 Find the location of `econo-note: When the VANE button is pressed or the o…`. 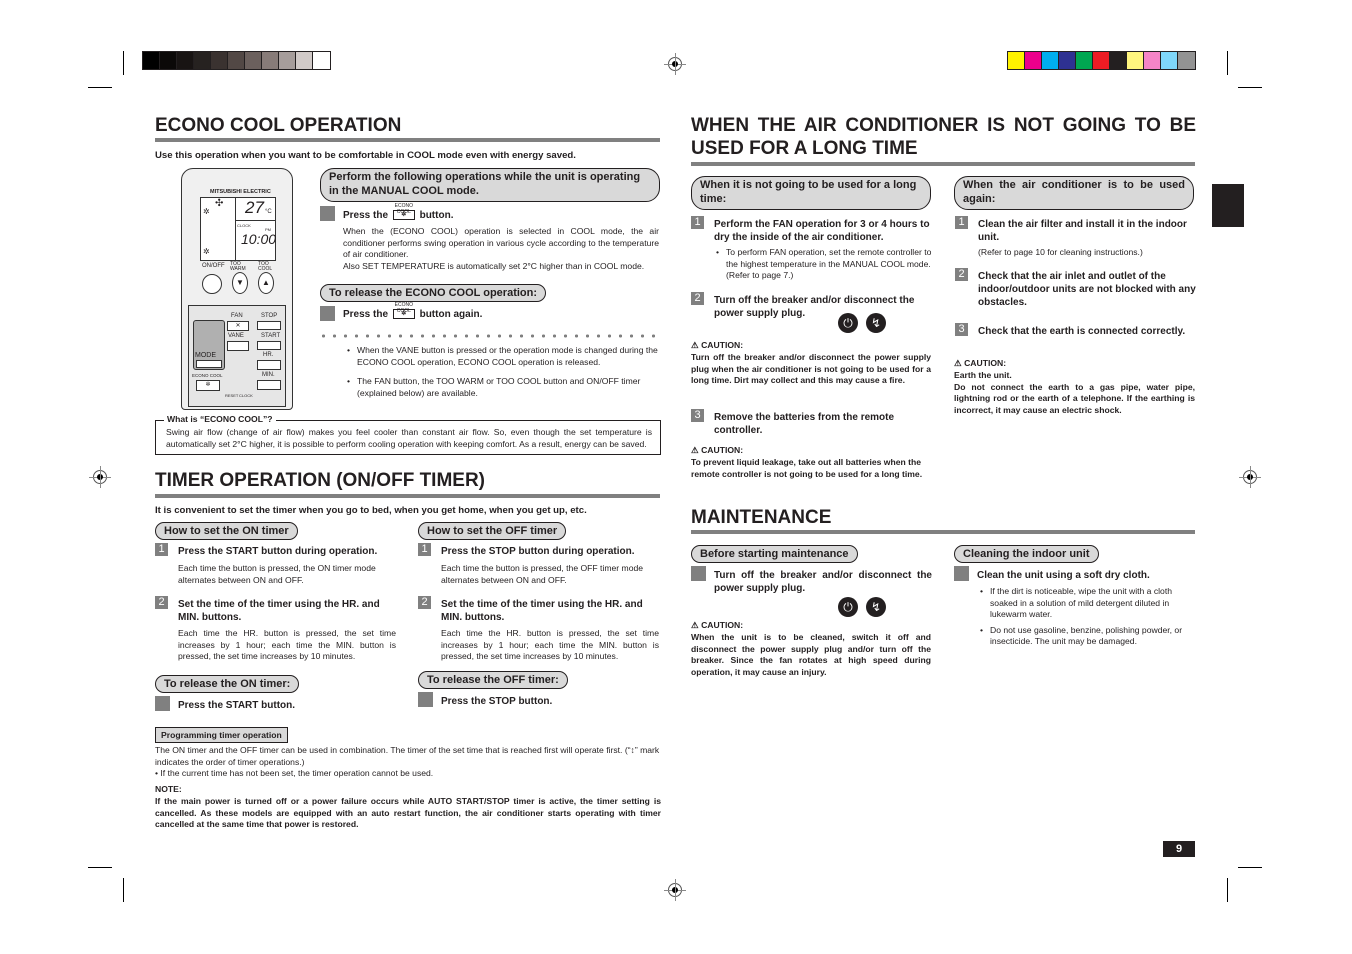

econo-note: When the VANE button is pressed or the o… is located at coordinates (502, 356).